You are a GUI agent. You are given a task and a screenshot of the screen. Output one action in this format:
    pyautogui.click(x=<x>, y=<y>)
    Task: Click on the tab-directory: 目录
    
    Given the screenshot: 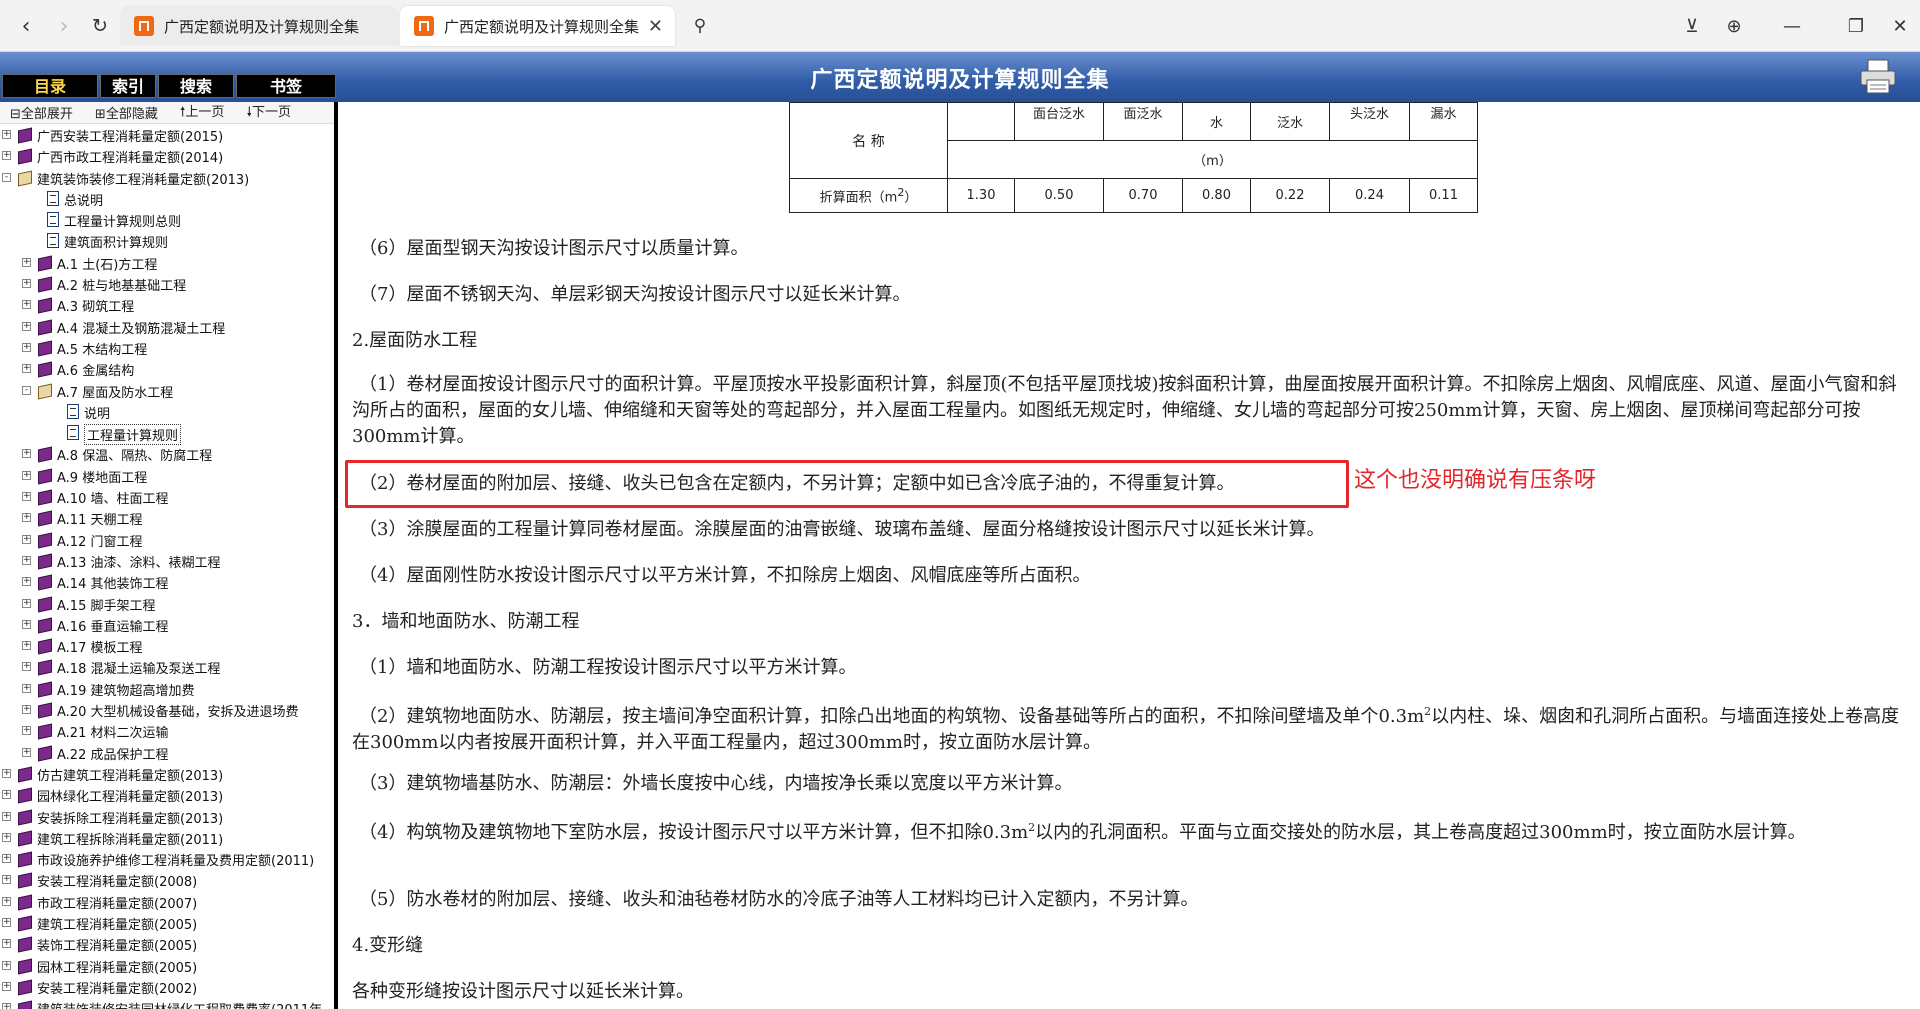 What is the action you would take?
    pyautogui.click(x=50, y=86)
    